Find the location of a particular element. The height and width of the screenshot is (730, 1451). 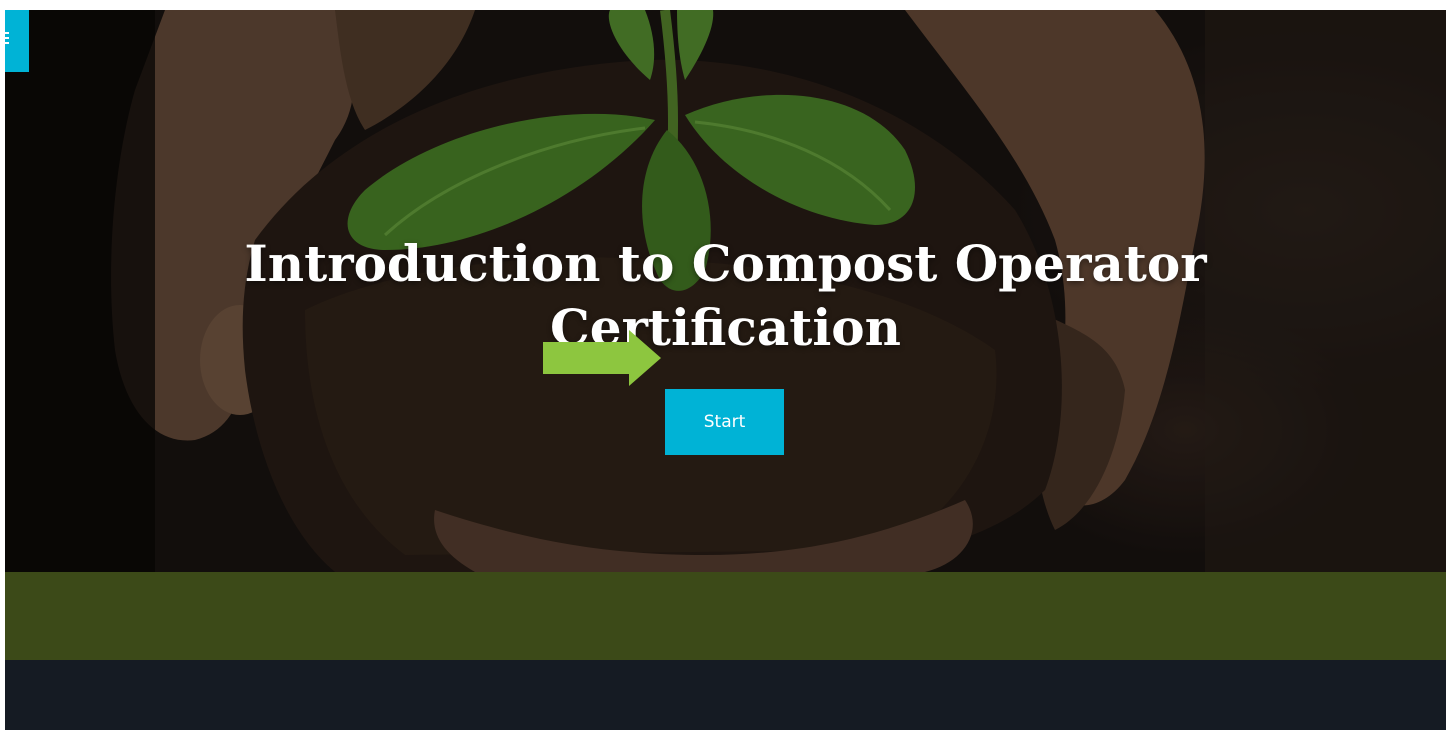

menu-toggle-button is located at coordinates (17, 41).